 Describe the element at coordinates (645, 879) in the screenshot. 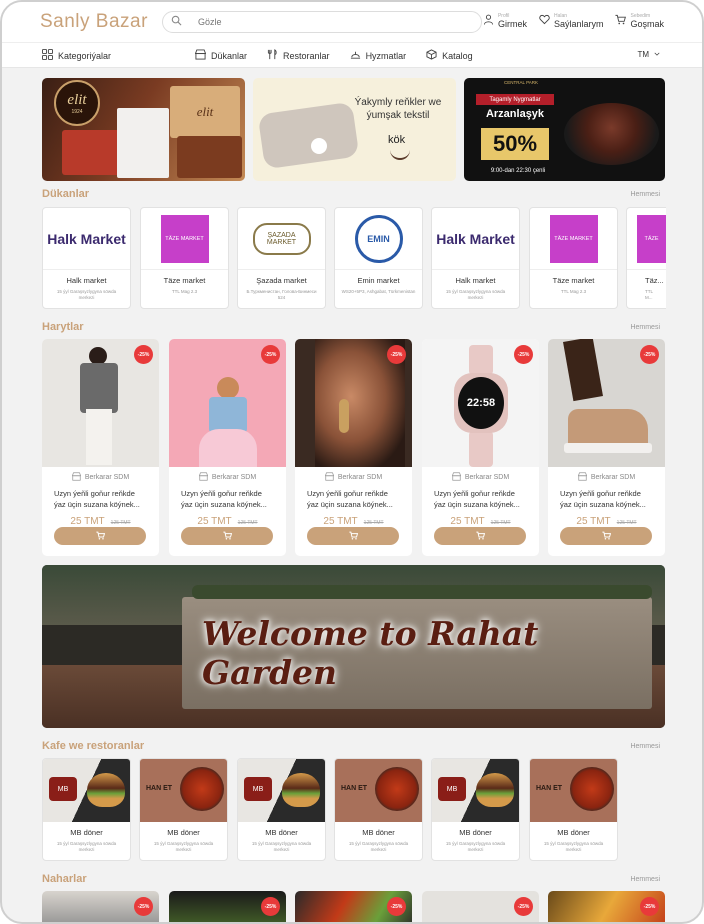

I see `see-all-meals-link: Hemmesi` at that location.